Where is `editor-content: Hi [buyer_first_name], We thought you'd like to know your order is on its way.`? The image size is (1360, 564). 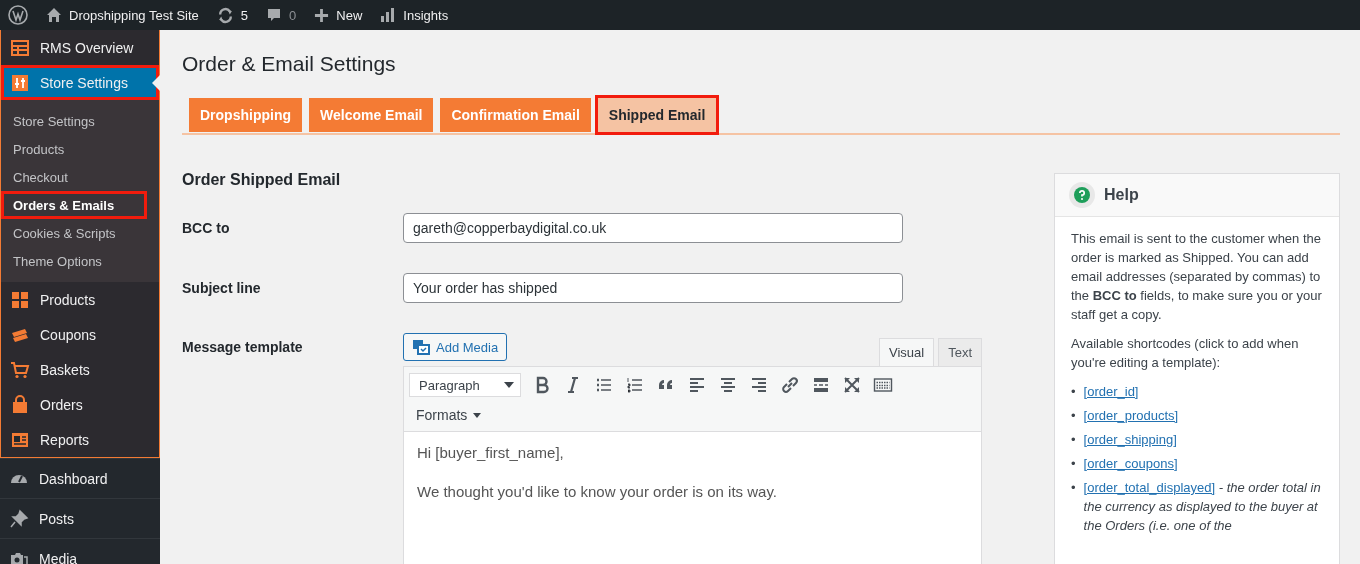
editor-content: Hi [buyer_first_name], We thought you'd like to know your order is on its way. is located at coordinates (692, 498).